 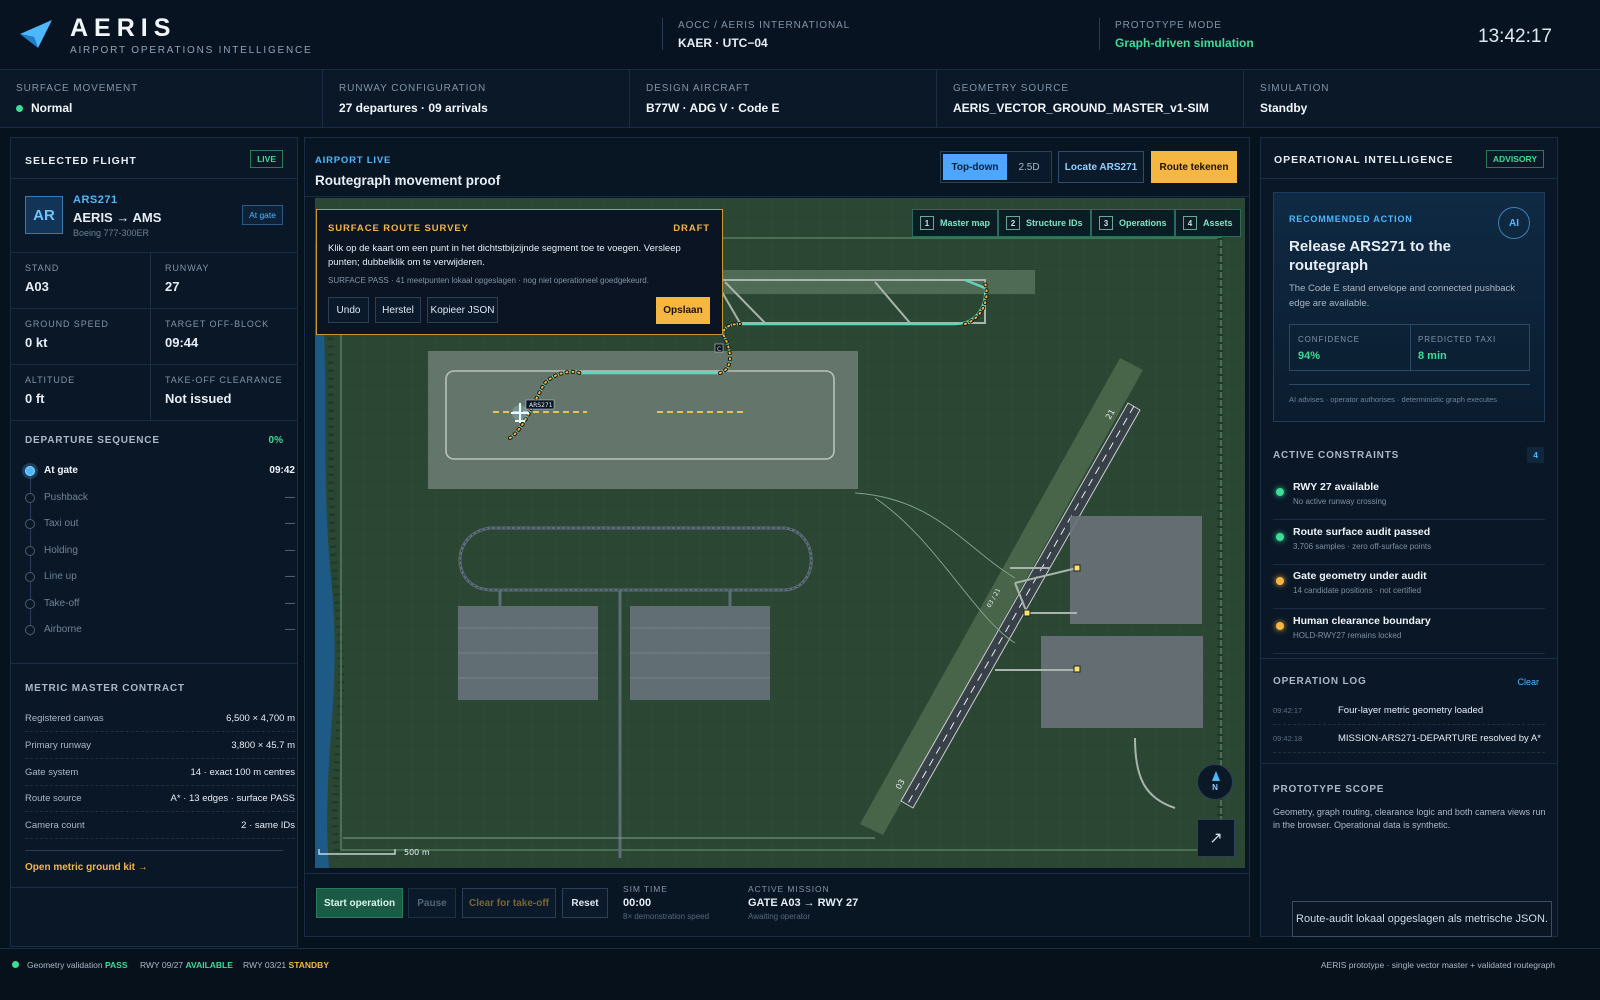 What do you see at coordinates (1514, 223) in the screenshot?
I see `ai-badge-icon: AI` at bounding box center [1514, 223].